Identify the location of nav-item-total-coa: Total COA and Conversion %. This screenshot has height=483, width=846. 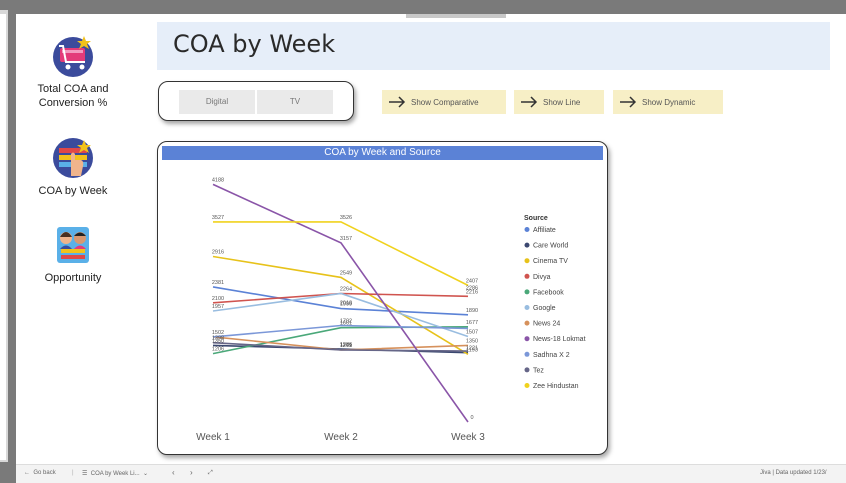
(73, 71).